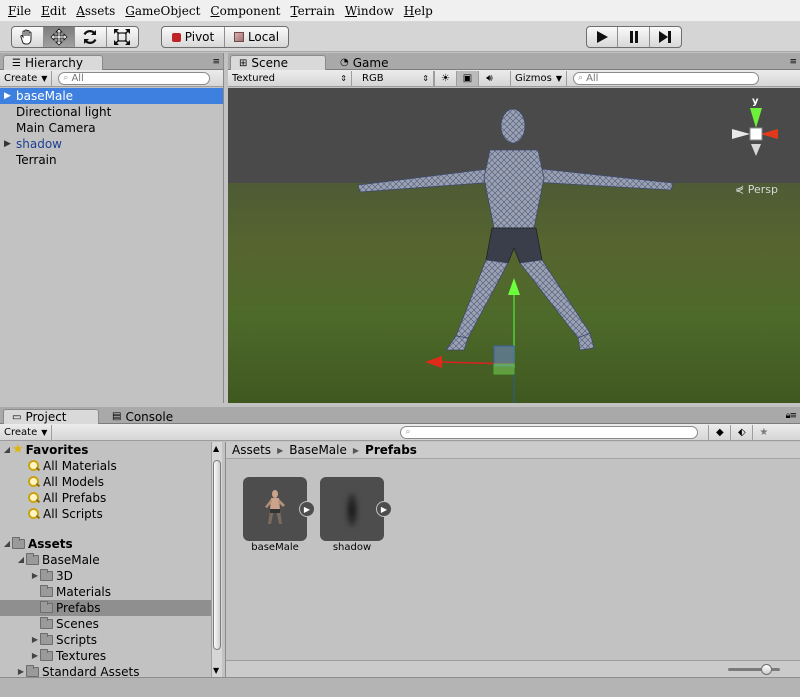  What do you see at coordinates (245, 11) in the screenshot?
I see `menu-component: Component` at bounding box center [245, 11].